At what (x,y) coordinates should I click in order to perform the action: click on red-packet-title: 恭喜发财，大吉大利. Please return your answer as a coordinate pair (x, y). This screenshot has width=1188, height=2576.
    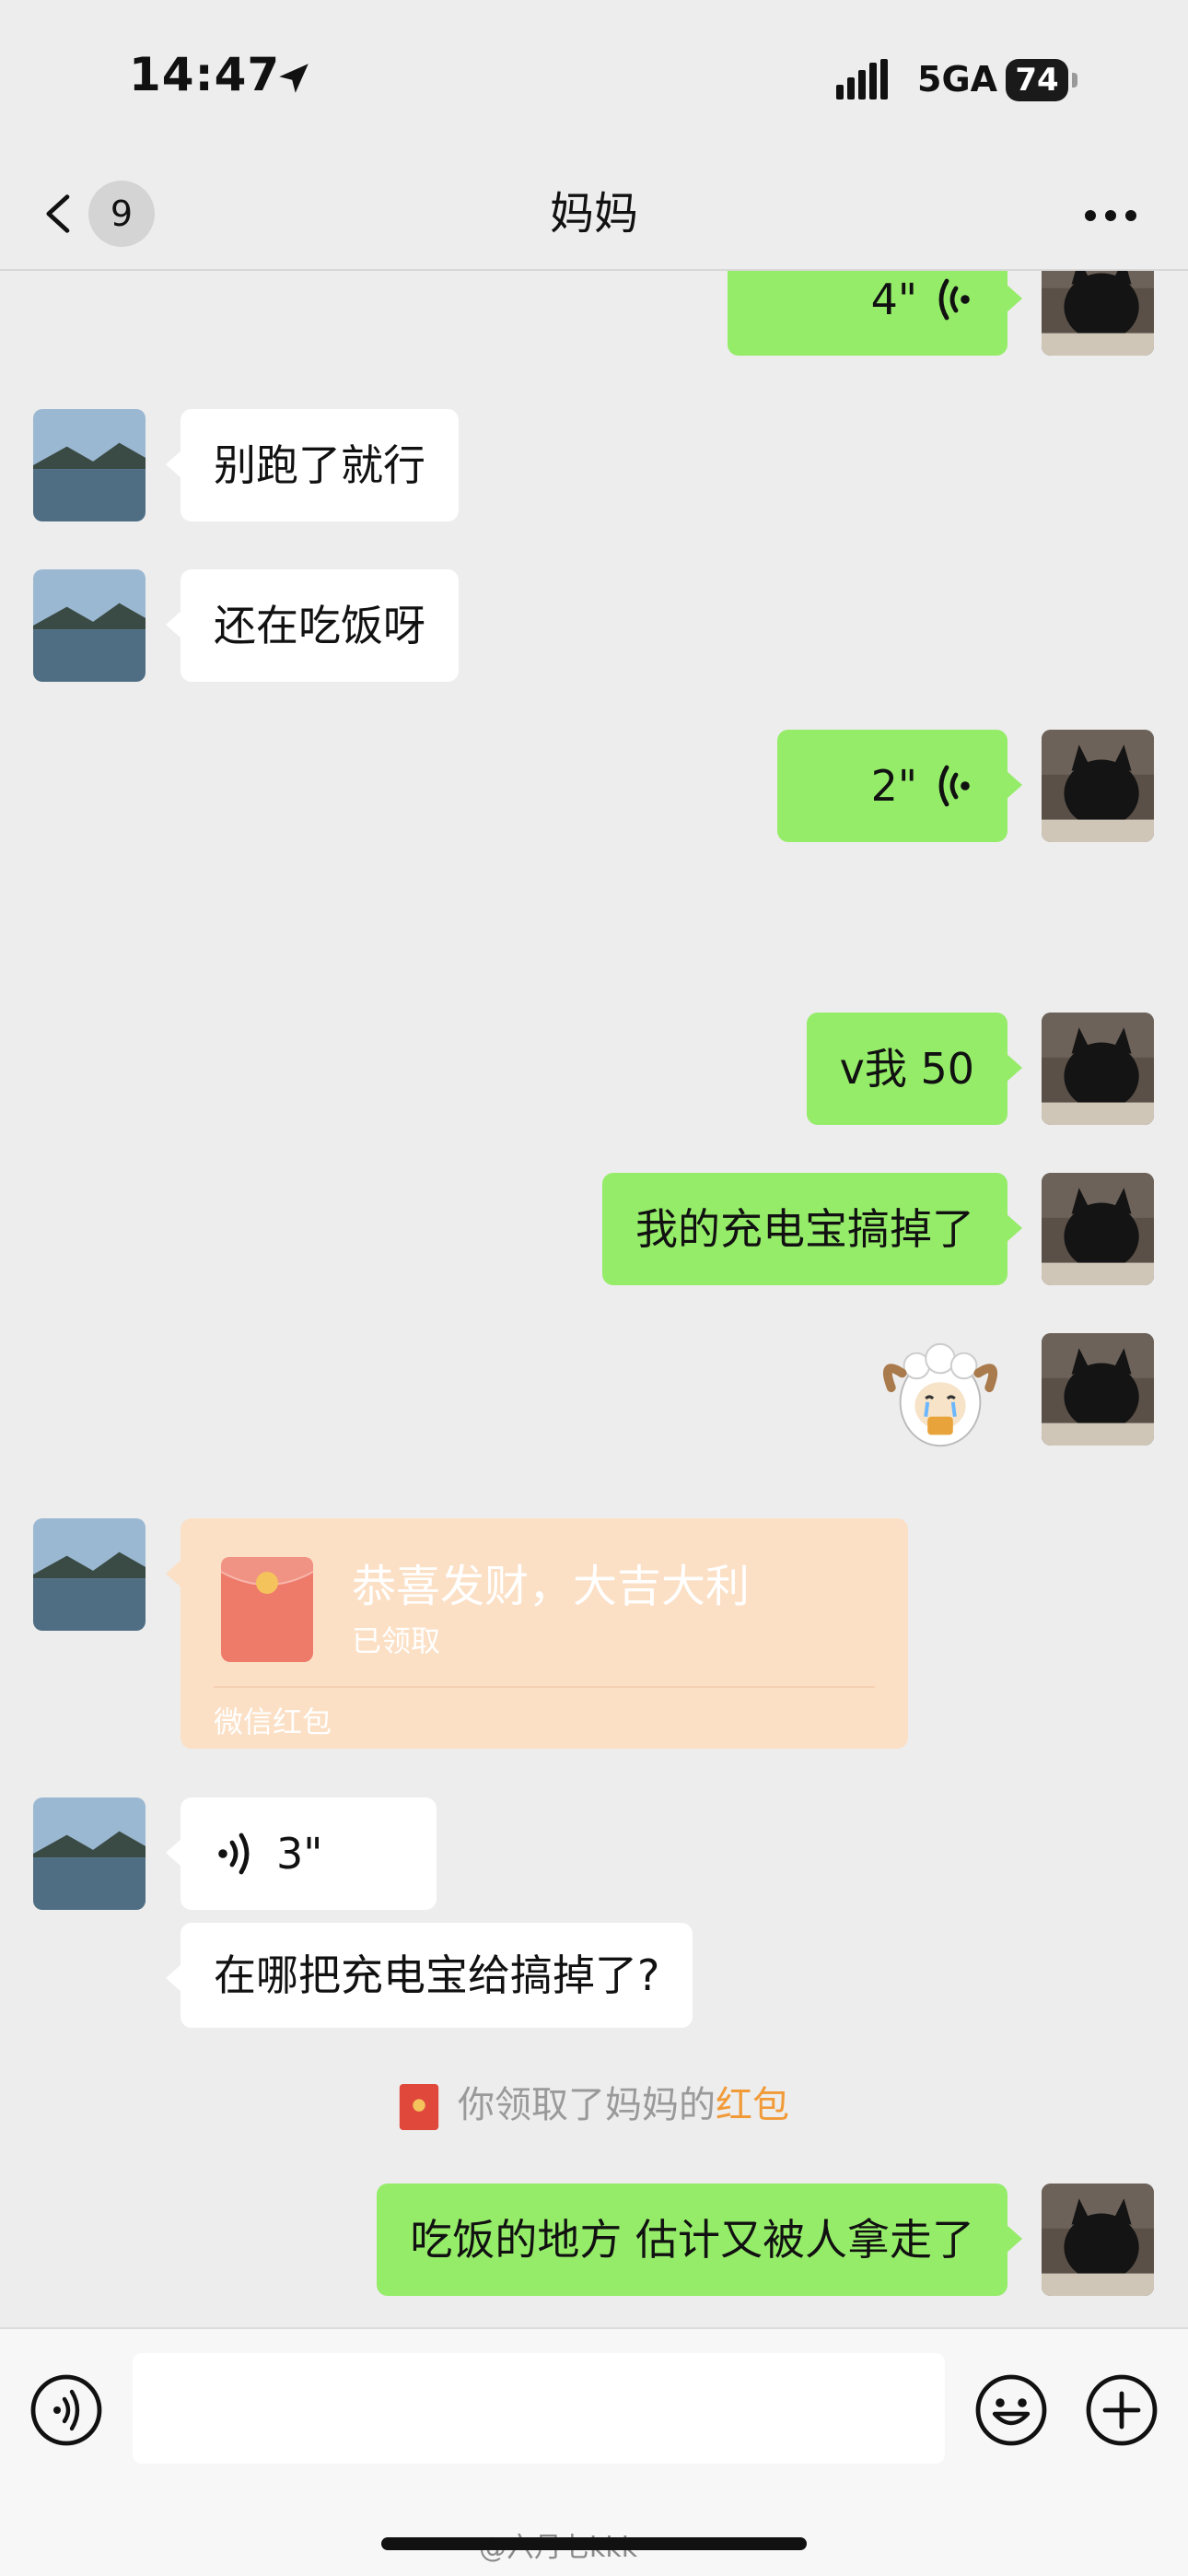
    Looking at the image, I should click on (551, 1586).